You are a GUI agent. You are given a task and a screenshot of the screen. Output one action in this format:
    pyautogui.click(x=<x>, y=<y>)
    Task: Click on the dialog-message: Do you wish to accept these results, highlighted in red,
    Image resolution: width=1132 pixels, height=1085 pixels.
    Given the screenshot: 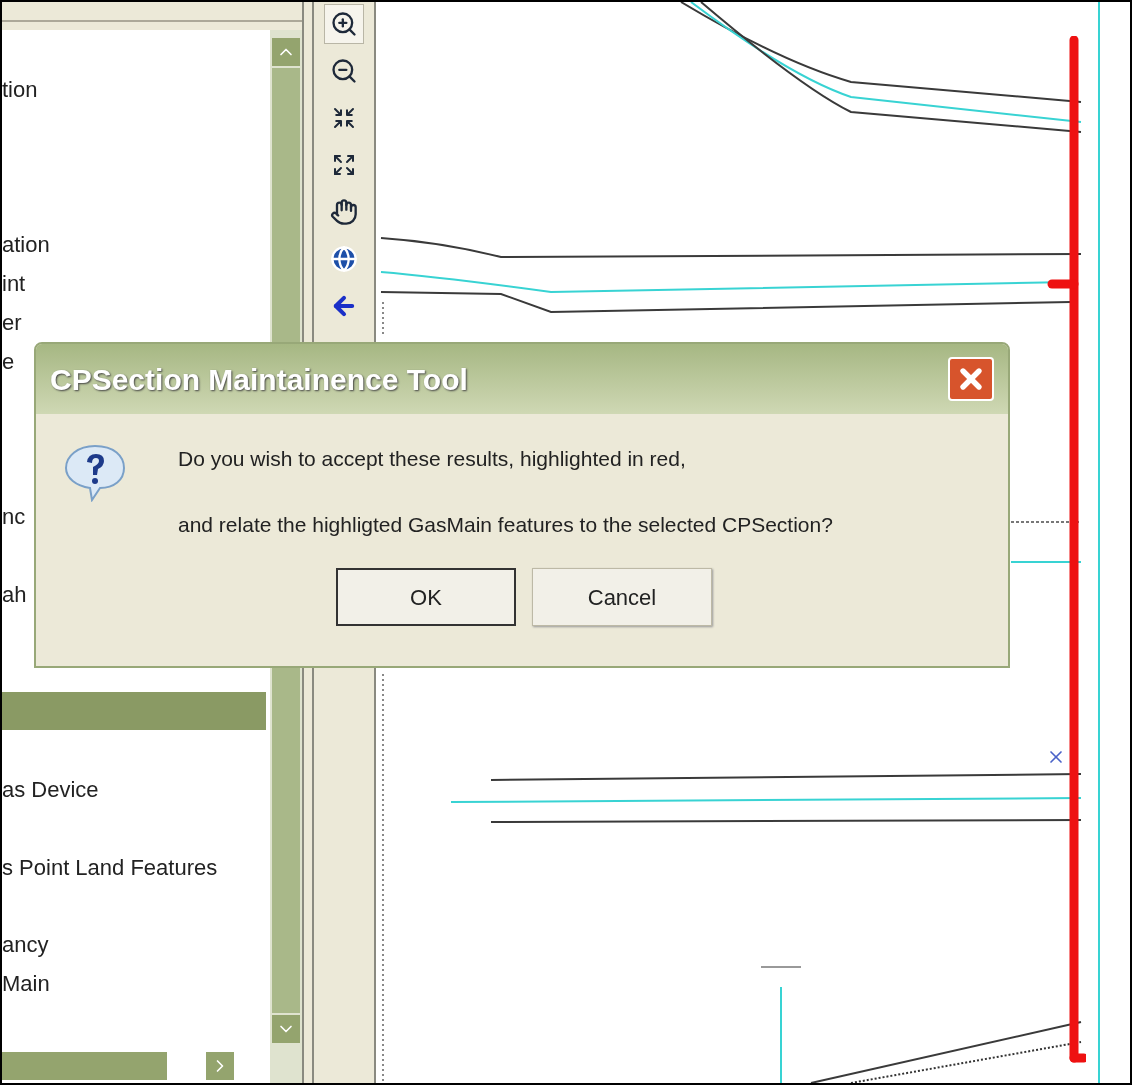 What is the action you would take?
    pyautogui.click(x=432, y=459)
    